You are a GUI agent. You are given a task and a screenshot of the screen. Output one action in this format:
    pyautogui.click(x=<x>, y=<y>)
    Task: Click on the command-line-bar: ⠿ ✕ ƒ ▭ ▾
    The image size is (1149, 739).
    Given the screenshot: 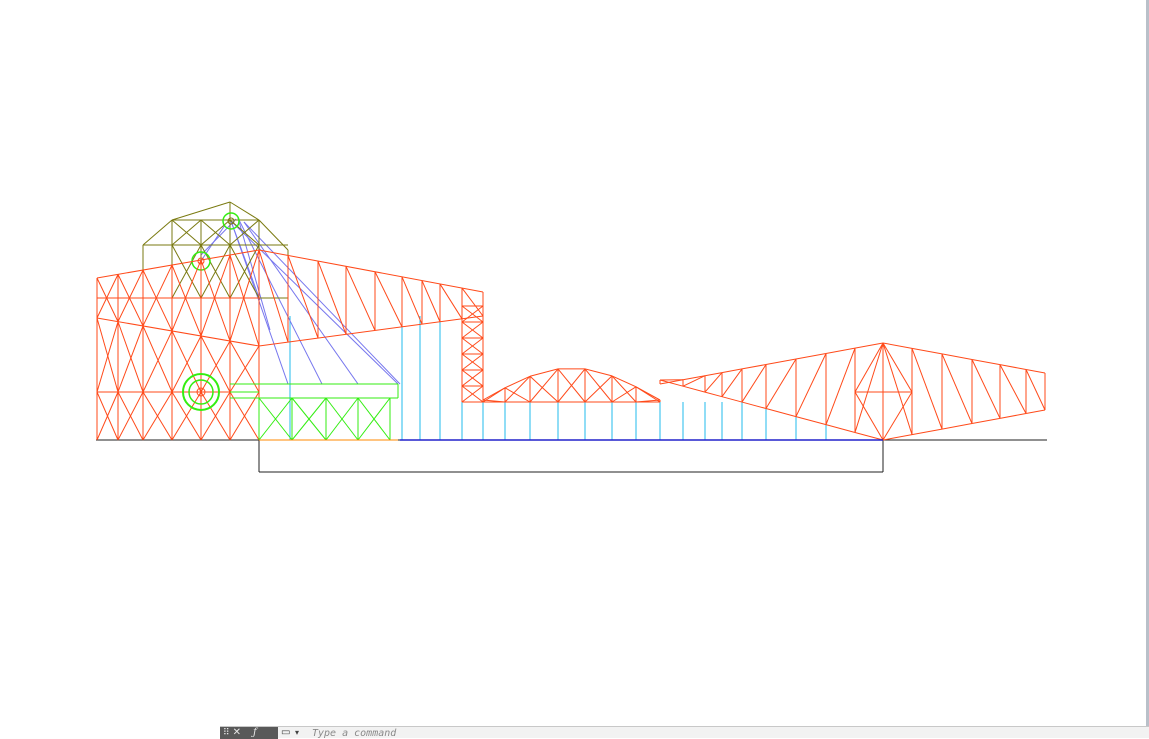 What is the action you would take?
    pyautogui.click(x=684, y=732)
    